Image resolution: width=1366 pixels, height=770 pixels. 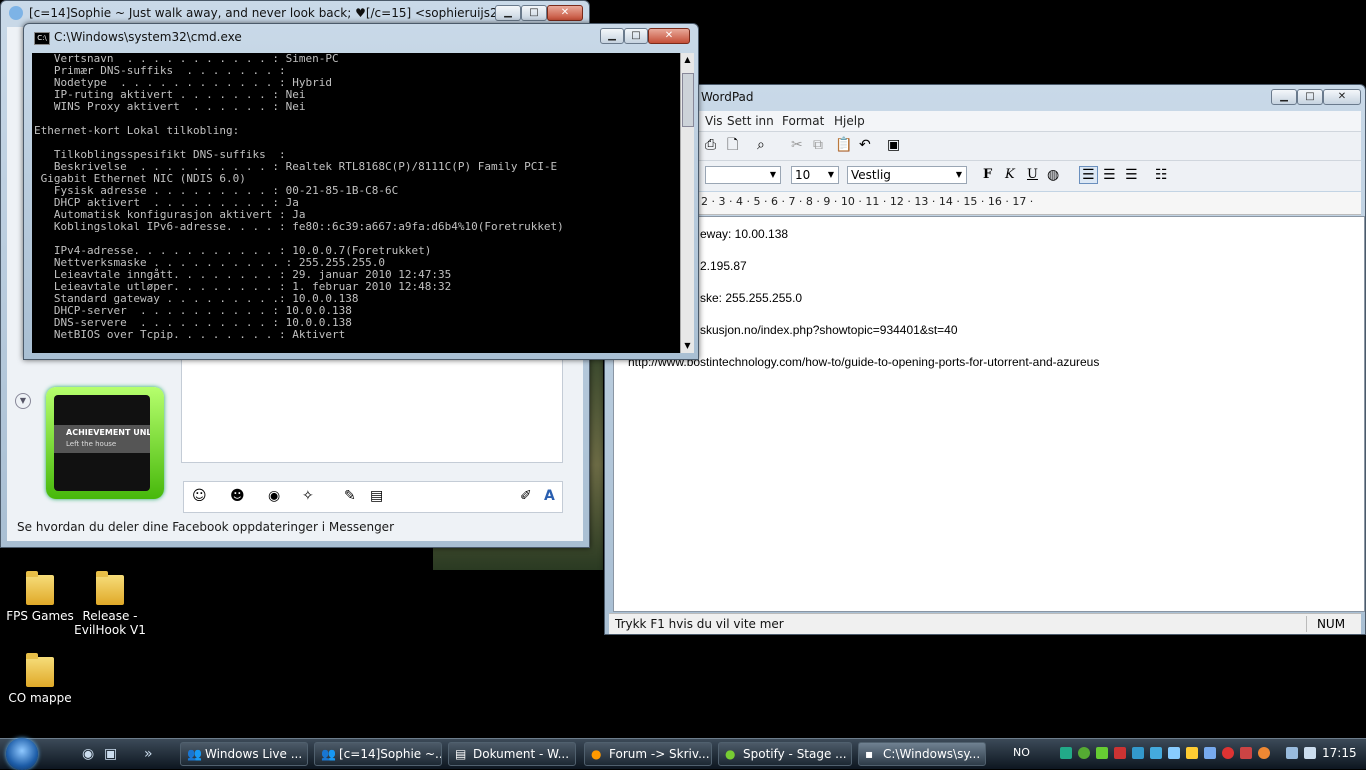 I want to click on font-icon: A, so click(x=549, y=496).